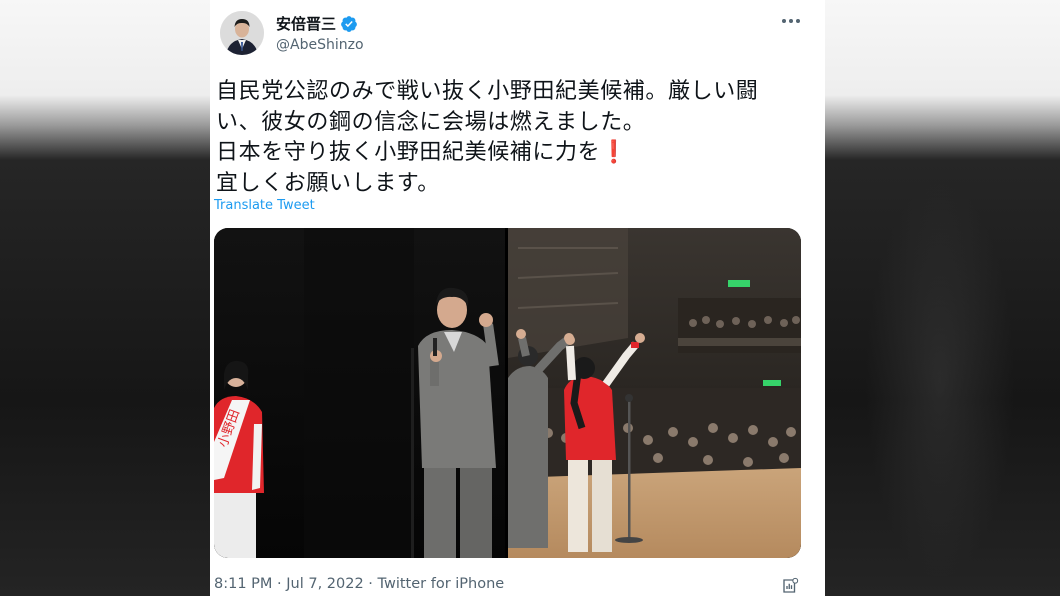 The height and width of the screenshot is (596, 1060). What do you see at coordinates (614, 152) in the screenshot?
I see `exclamation-emoji: ❗` at bounding box center [614, 152].